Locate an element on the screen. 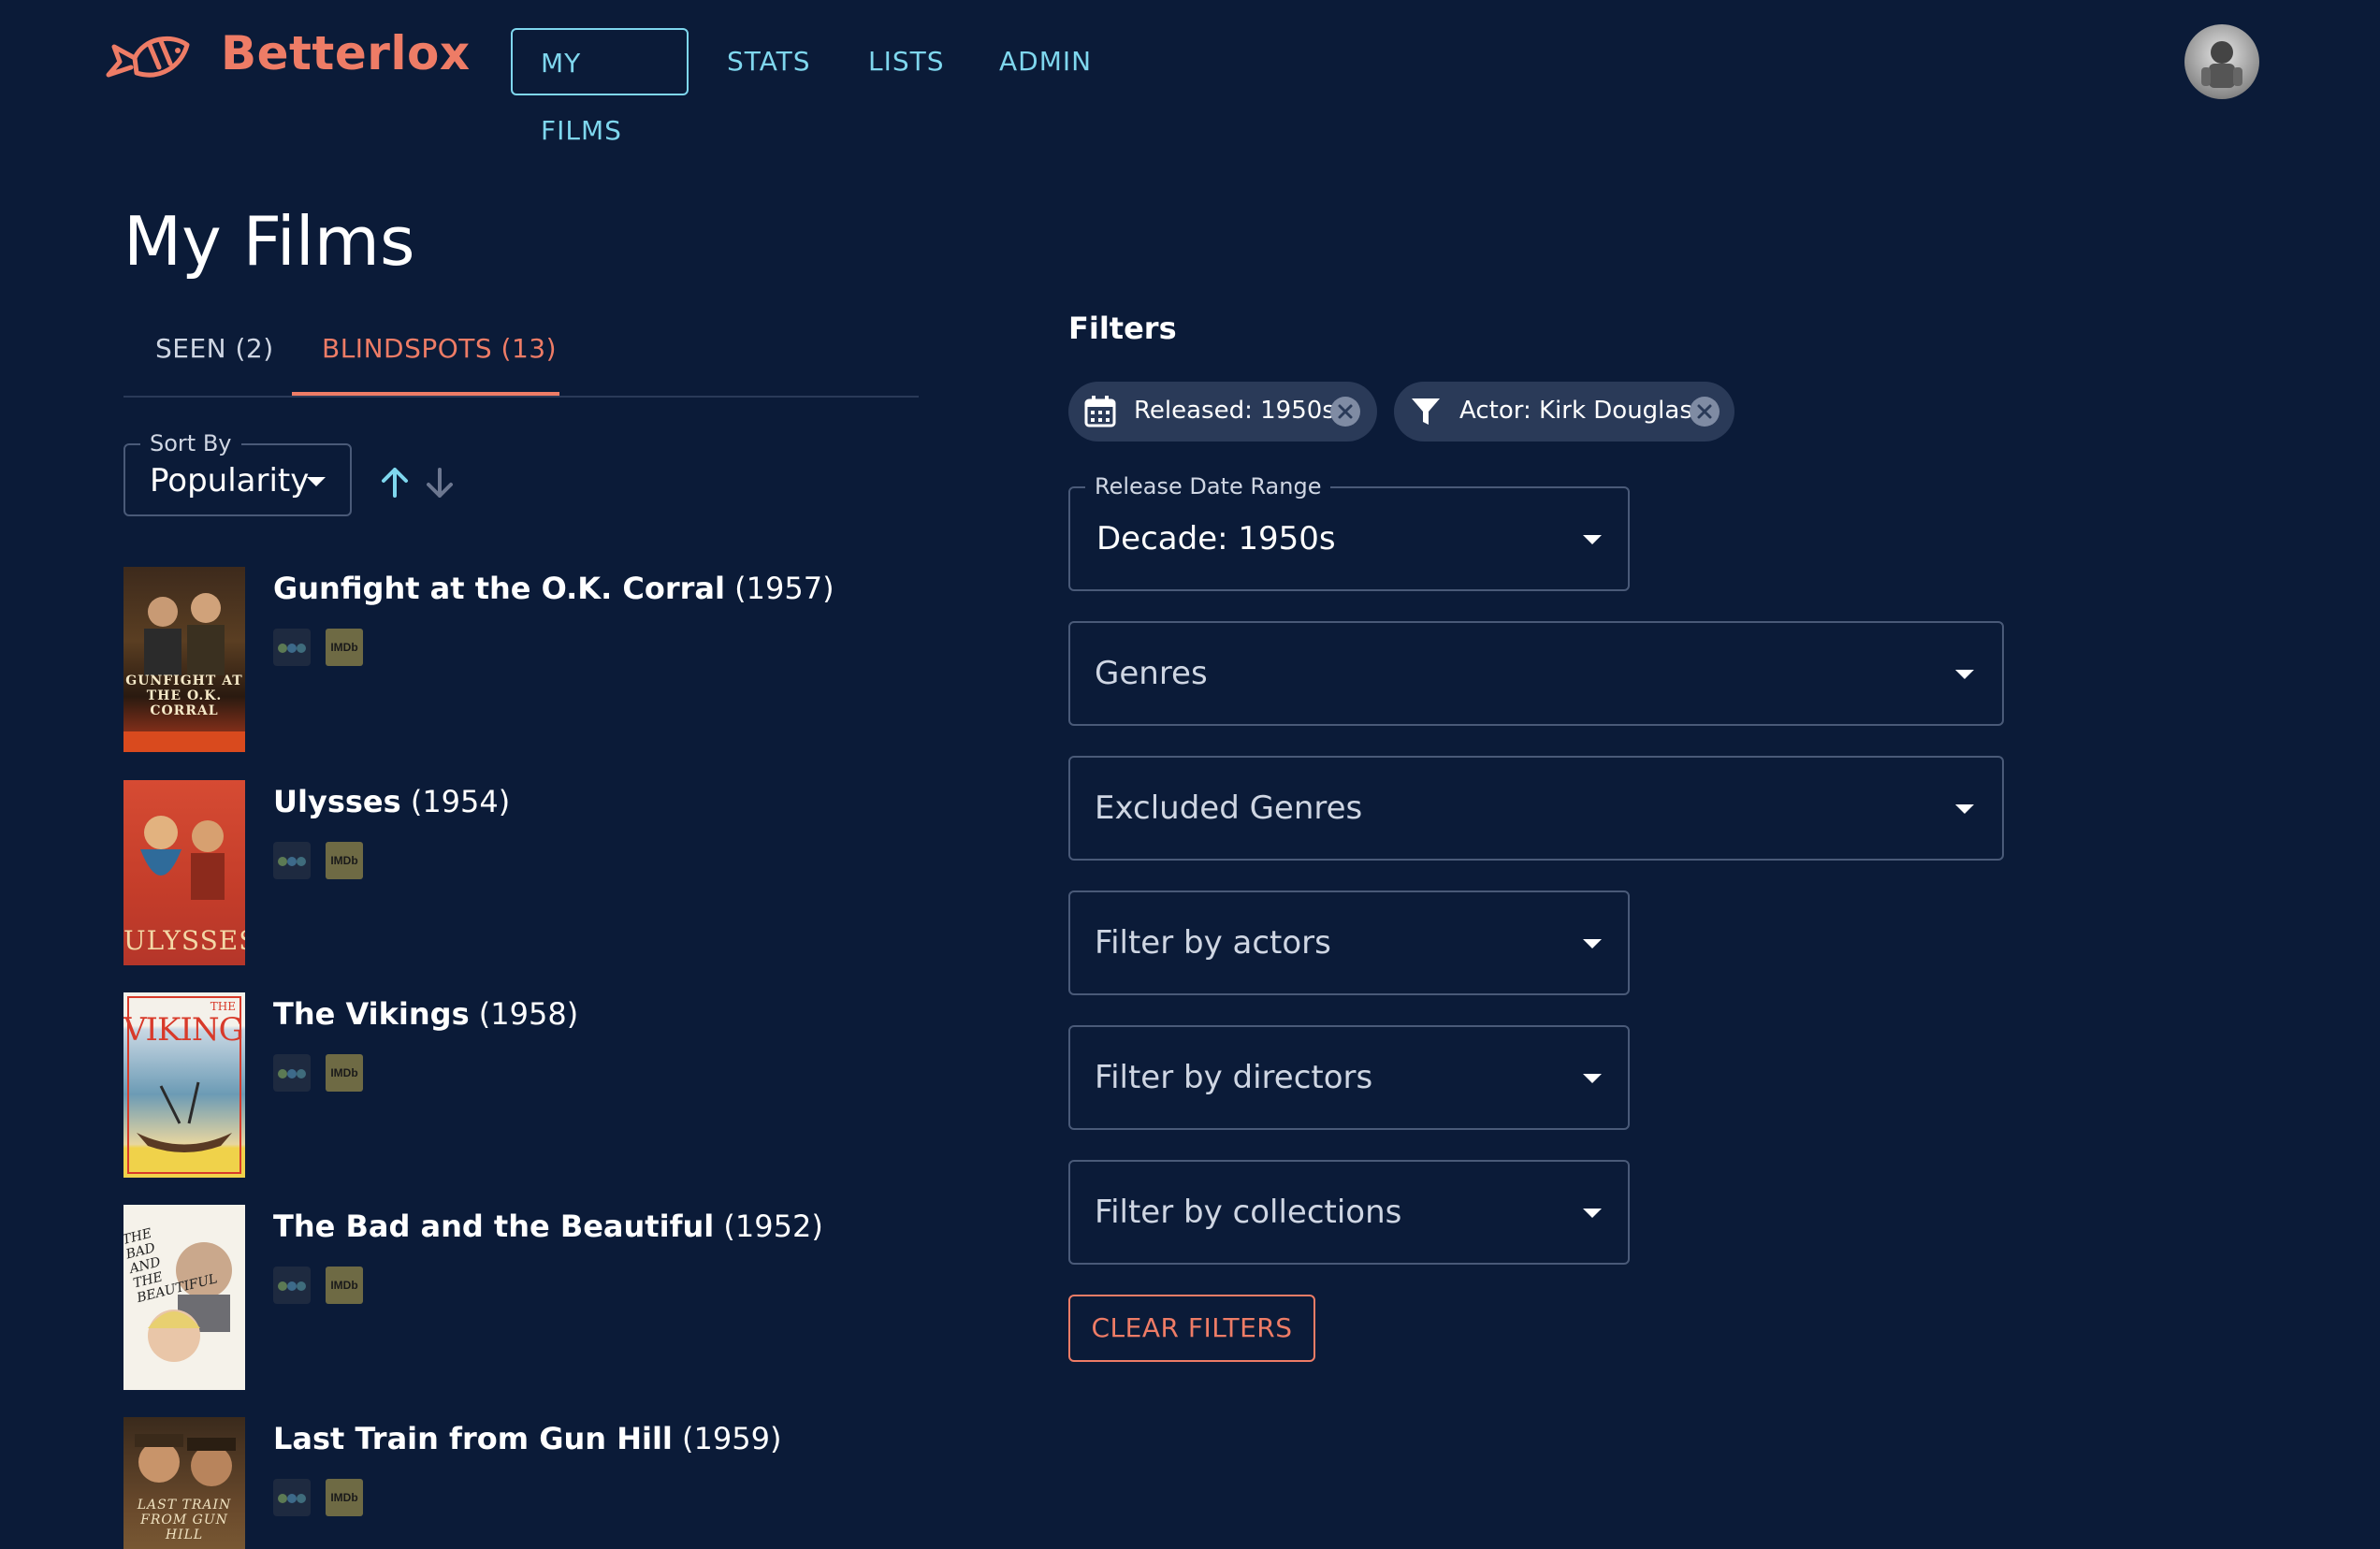 The height and width of the screenshot is (1549, 2380). directors-select: Filter by directors is located at coordinates (1349, 1077).